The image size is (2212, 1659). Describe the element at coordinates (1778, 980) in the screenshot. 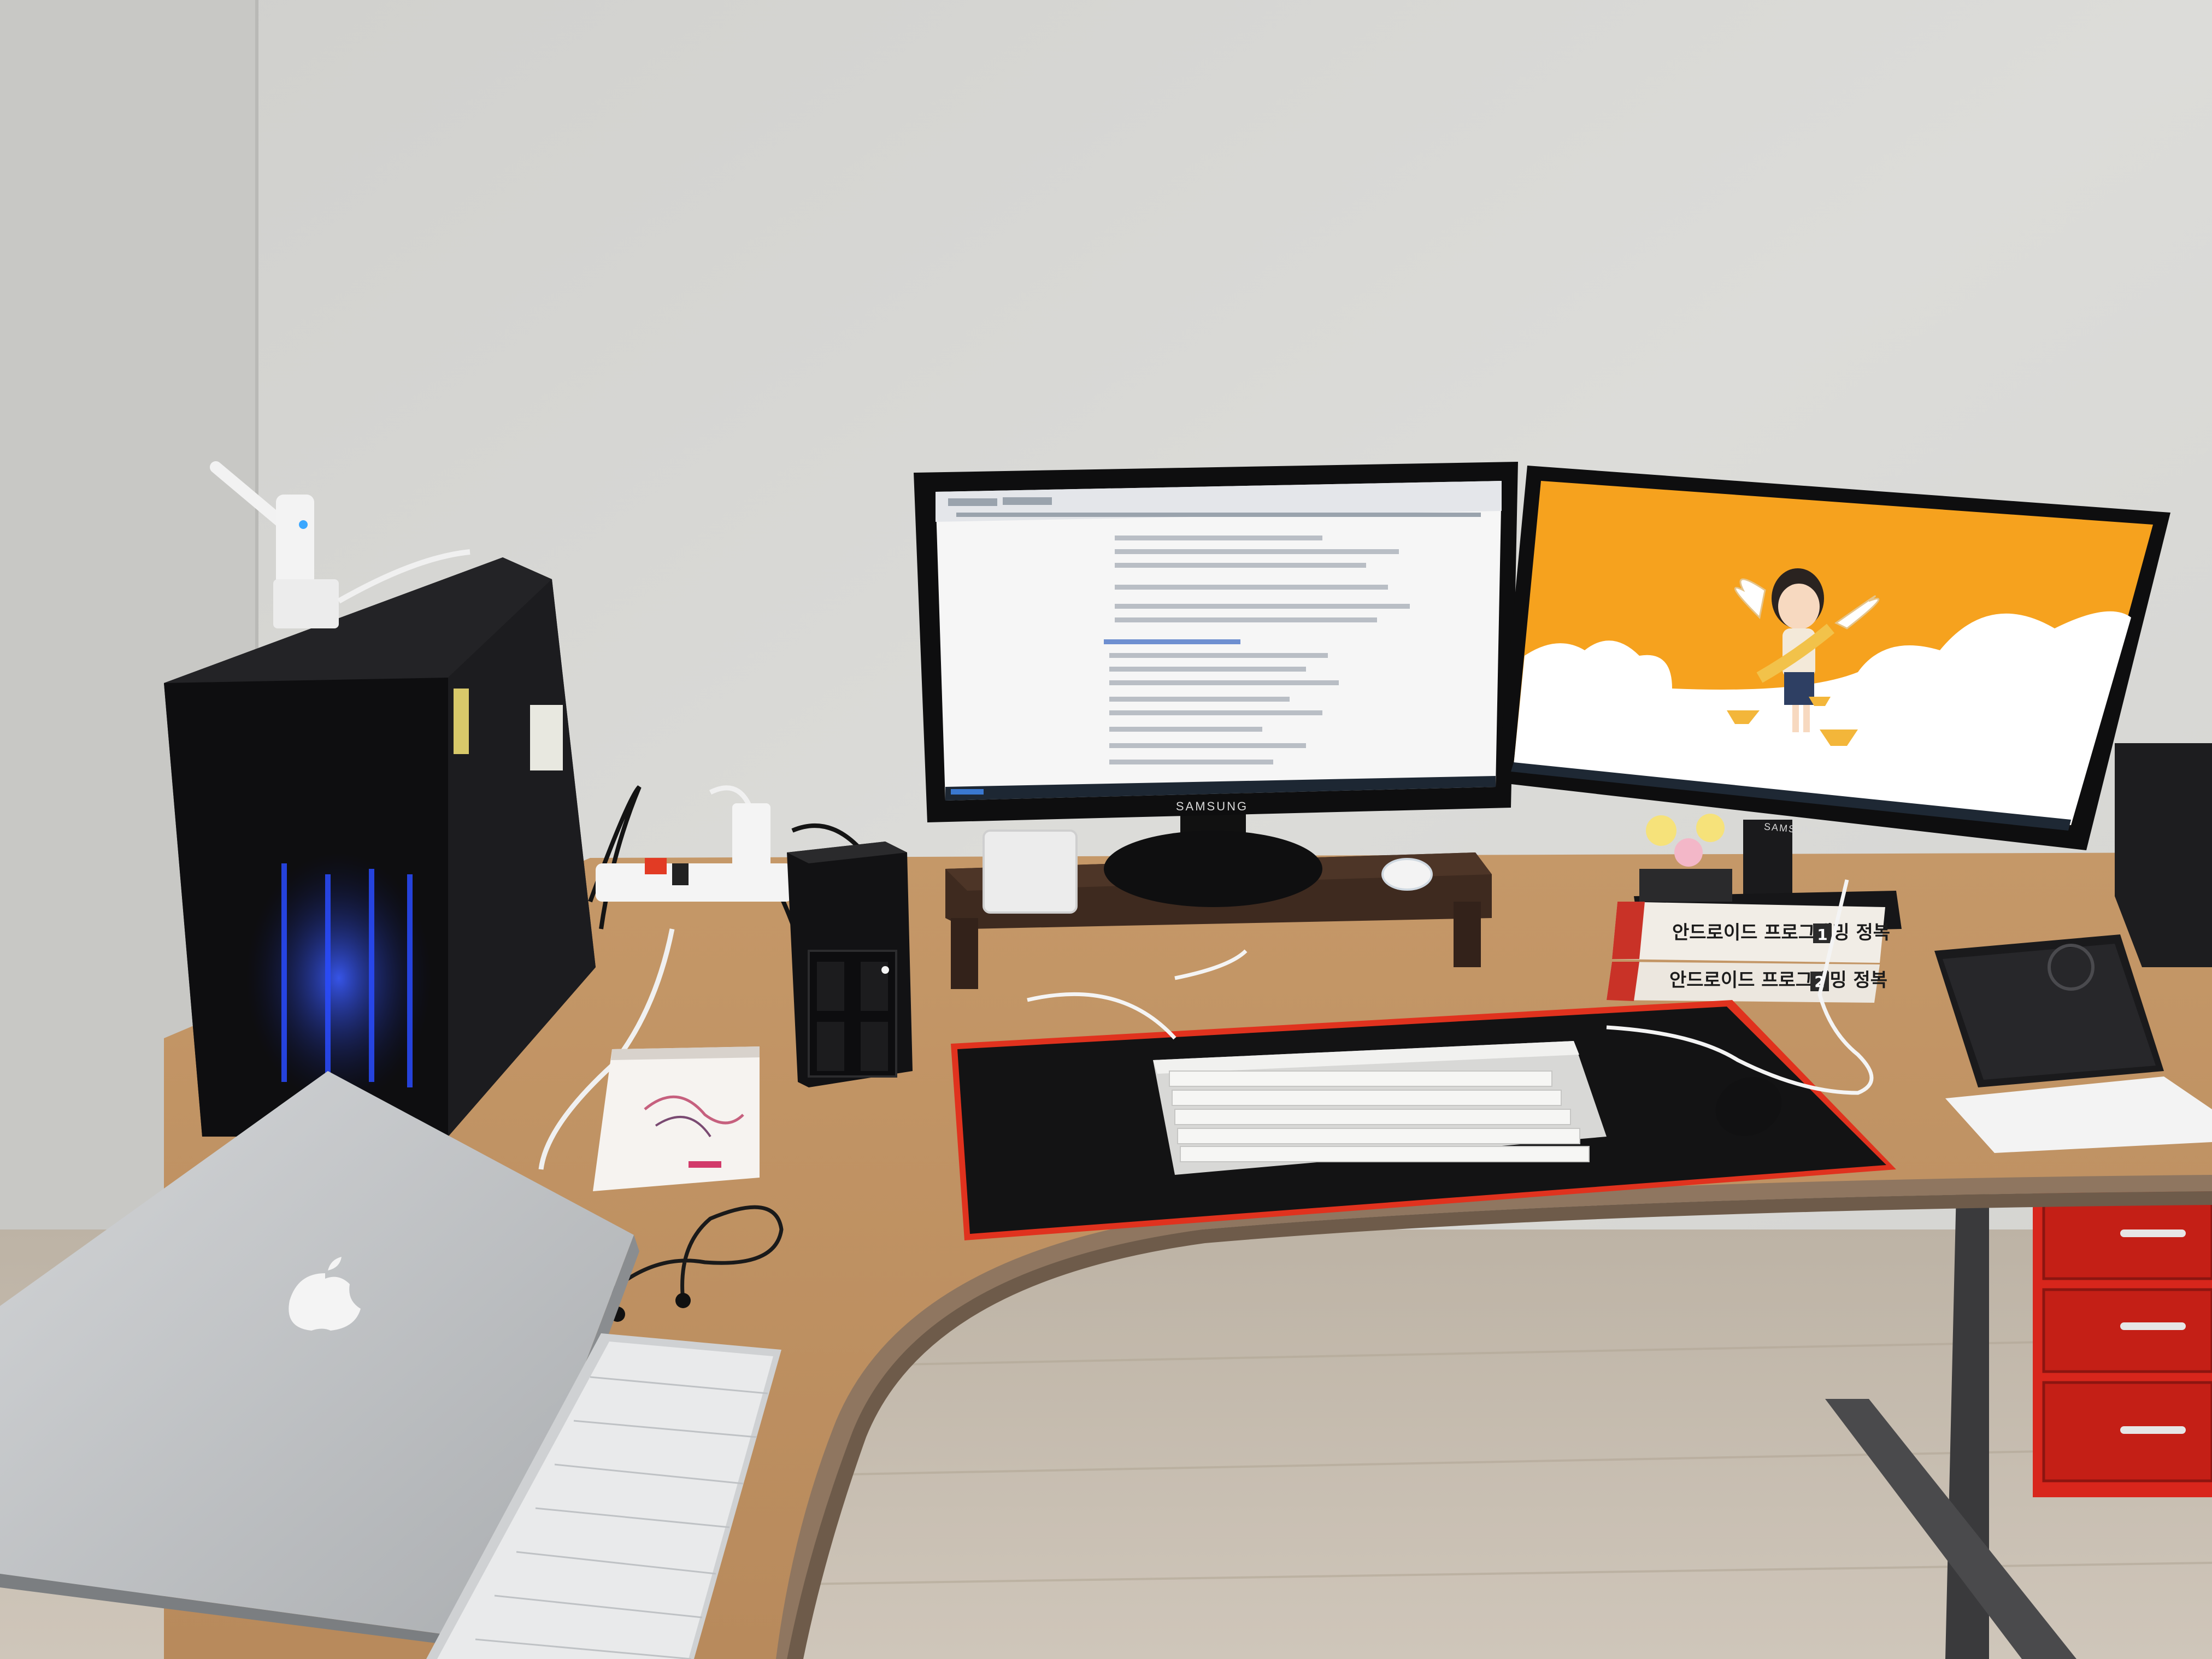

I see `book-2-title: 안드로이드 프로그래밍 정복` at that location.